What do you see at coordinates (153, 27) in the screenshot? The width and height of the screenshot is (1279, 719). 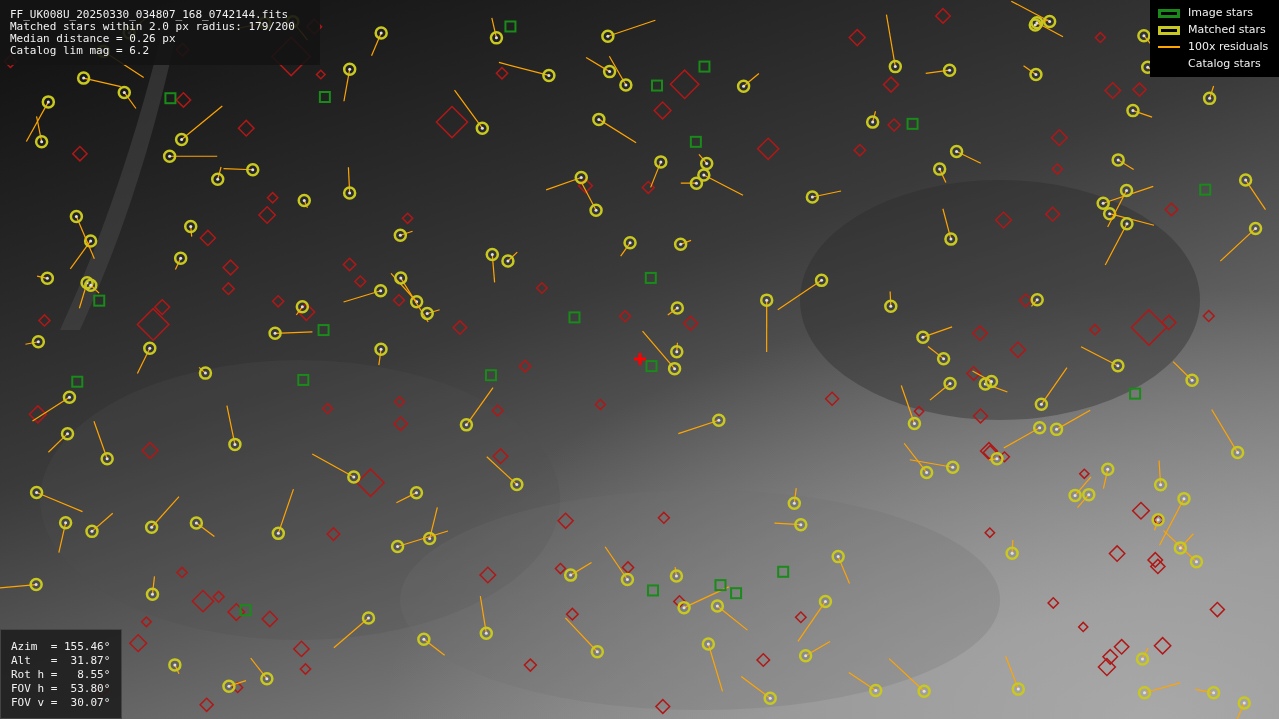 I see `info-text: Matched stars within 2.0 px radius: 179/200` at bounding box center [153, 27].